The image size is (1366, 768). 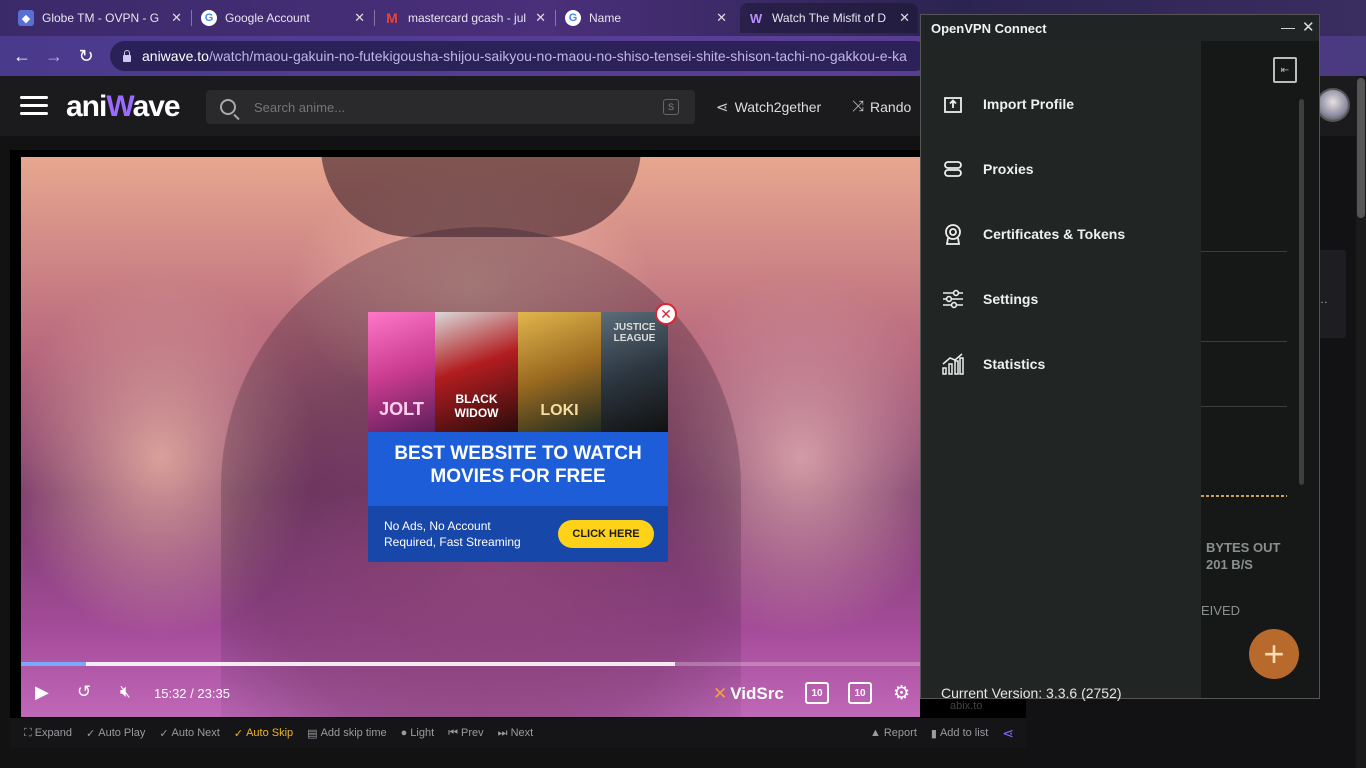 I want to click on site-logo: aniWave, so click(x=123, y=107).